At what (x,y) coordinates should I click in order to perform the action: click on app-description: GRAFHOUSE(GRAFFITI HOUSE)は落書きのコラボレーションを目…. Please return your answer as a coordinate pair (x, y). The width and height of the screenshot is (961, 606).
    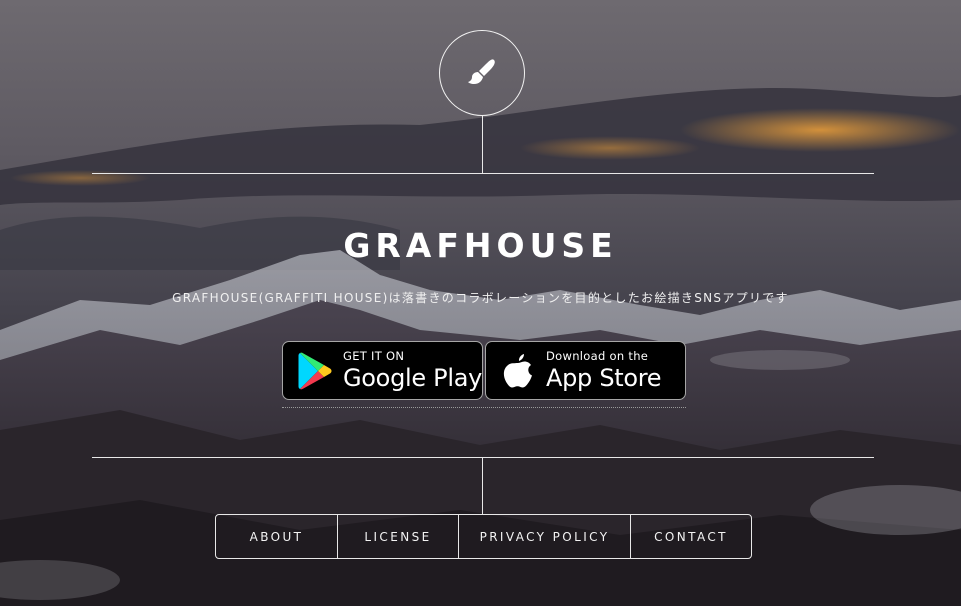
    Looking at the image, I should click on (480, 298).